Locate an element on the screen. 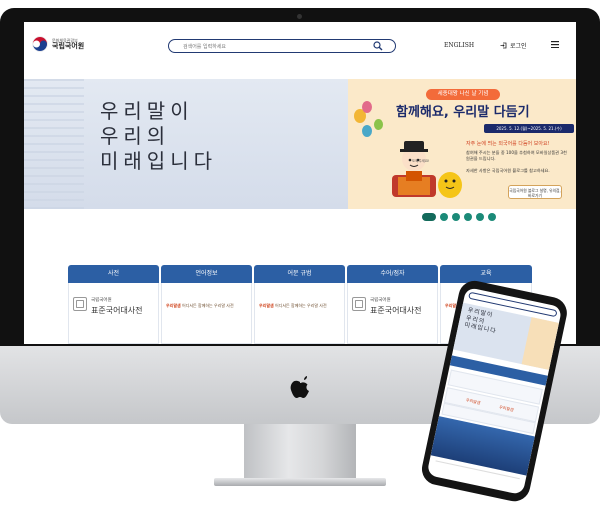 The height and width of the screenshot is (514, 600). event-text-1: 자주 눈에 띄는 외국어를 다듬어 보아요! is located at coordinates (508, 144).